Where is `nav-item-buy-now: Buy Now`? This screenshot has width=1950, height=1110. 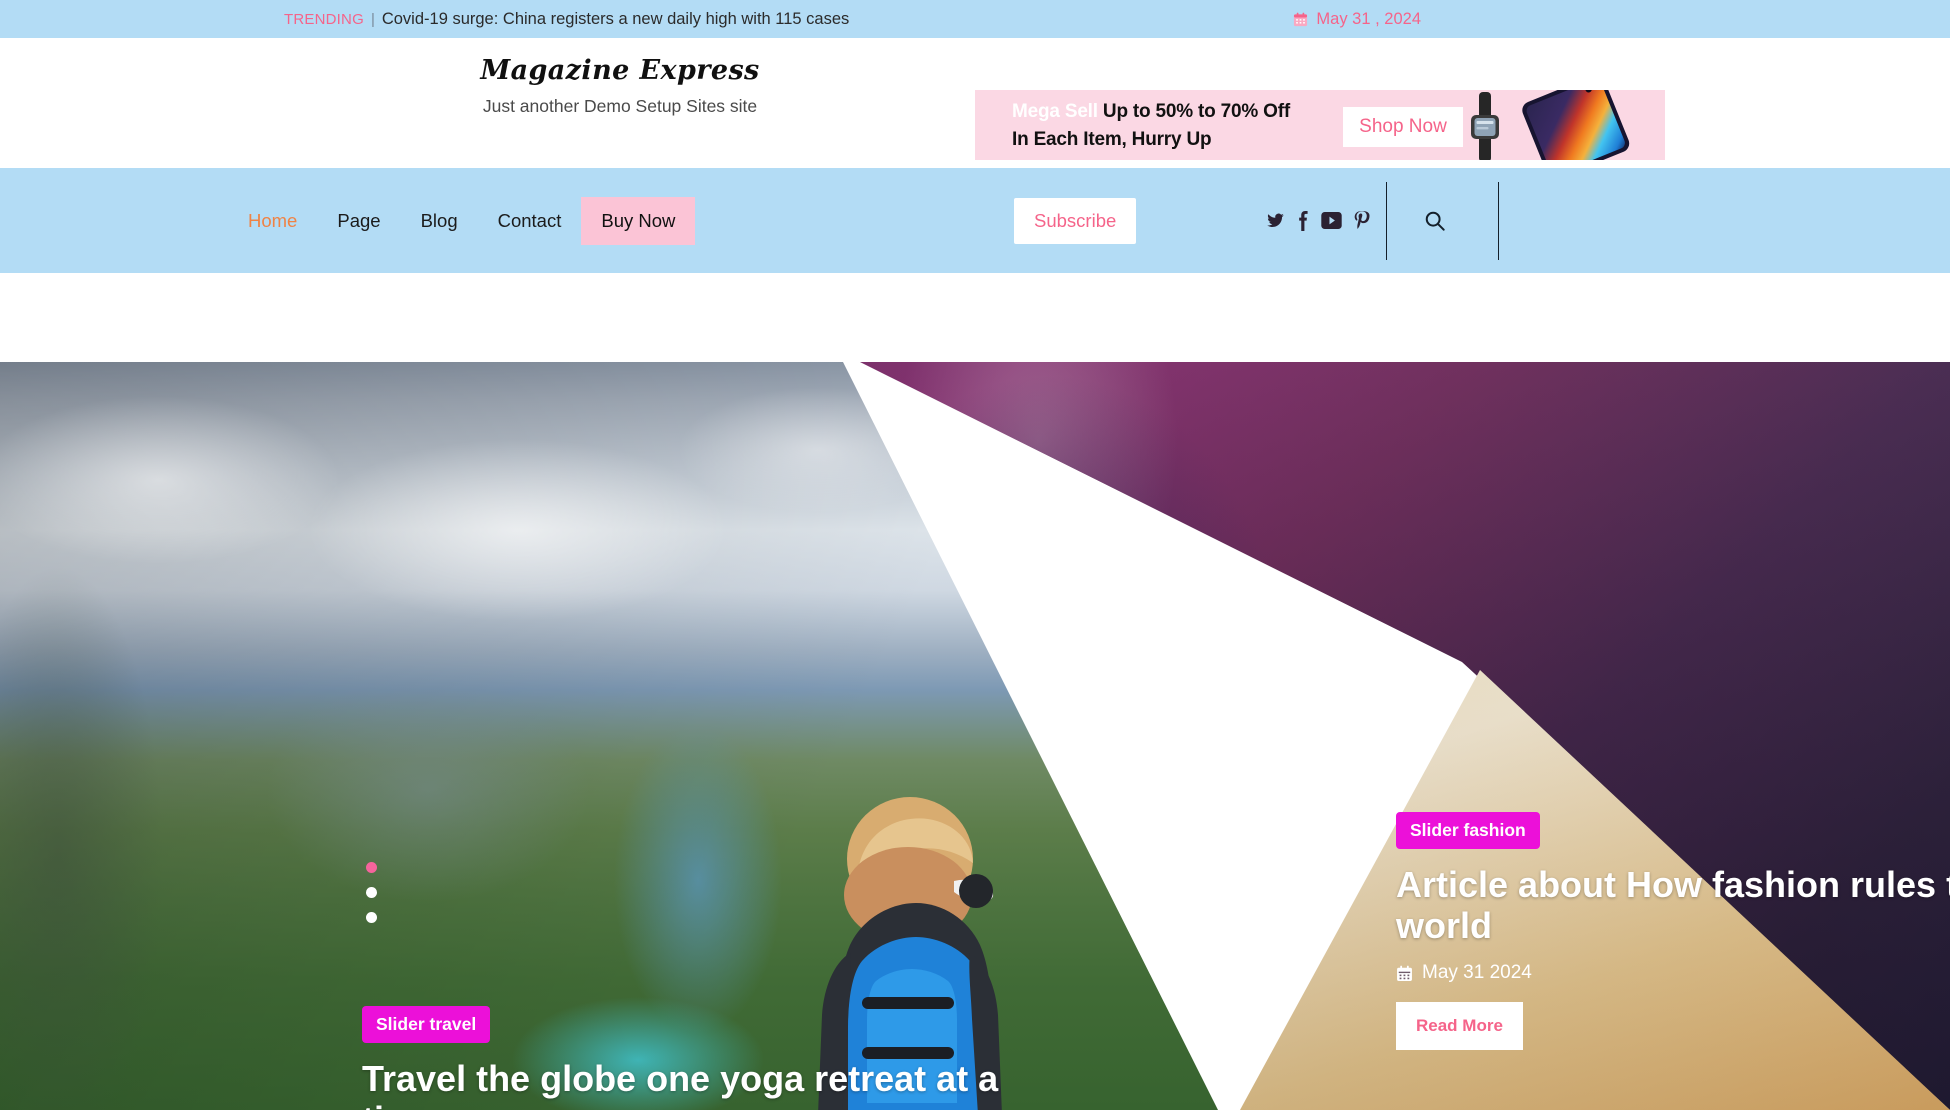
nav-item-buy-now: Buy Now is located at coordinates (638, 220).